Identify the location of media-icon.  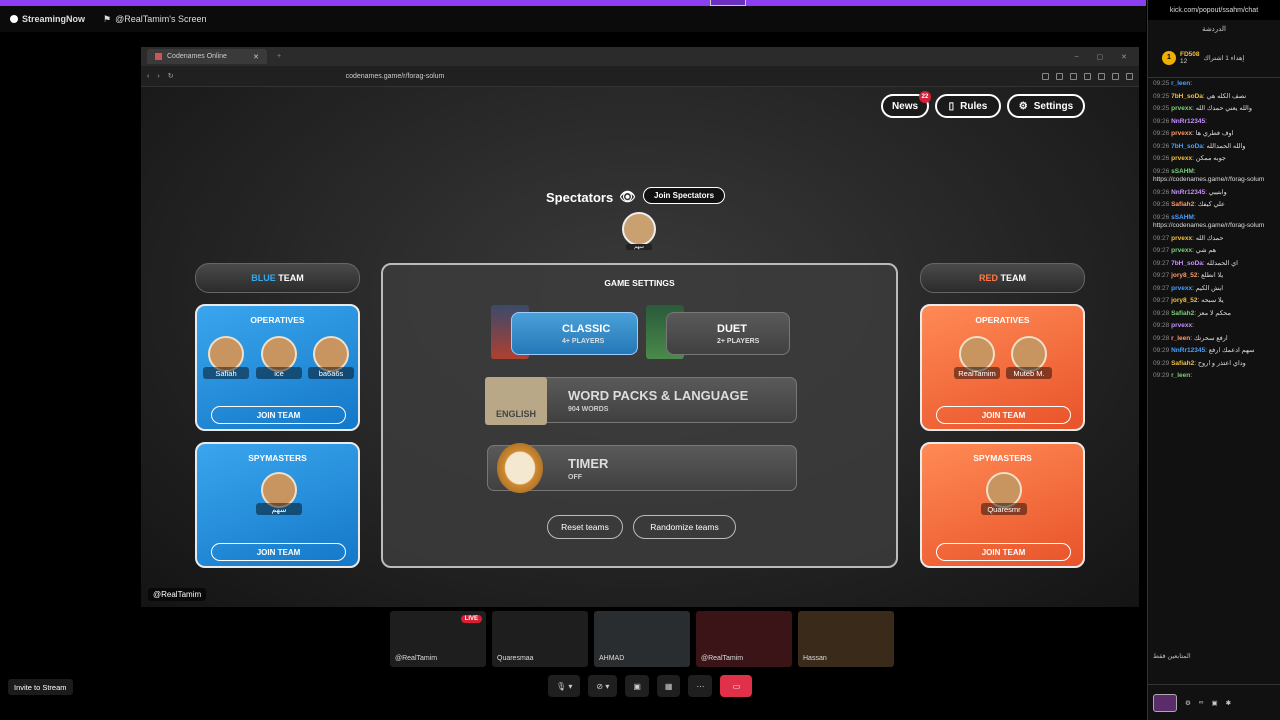
(1087, 76).